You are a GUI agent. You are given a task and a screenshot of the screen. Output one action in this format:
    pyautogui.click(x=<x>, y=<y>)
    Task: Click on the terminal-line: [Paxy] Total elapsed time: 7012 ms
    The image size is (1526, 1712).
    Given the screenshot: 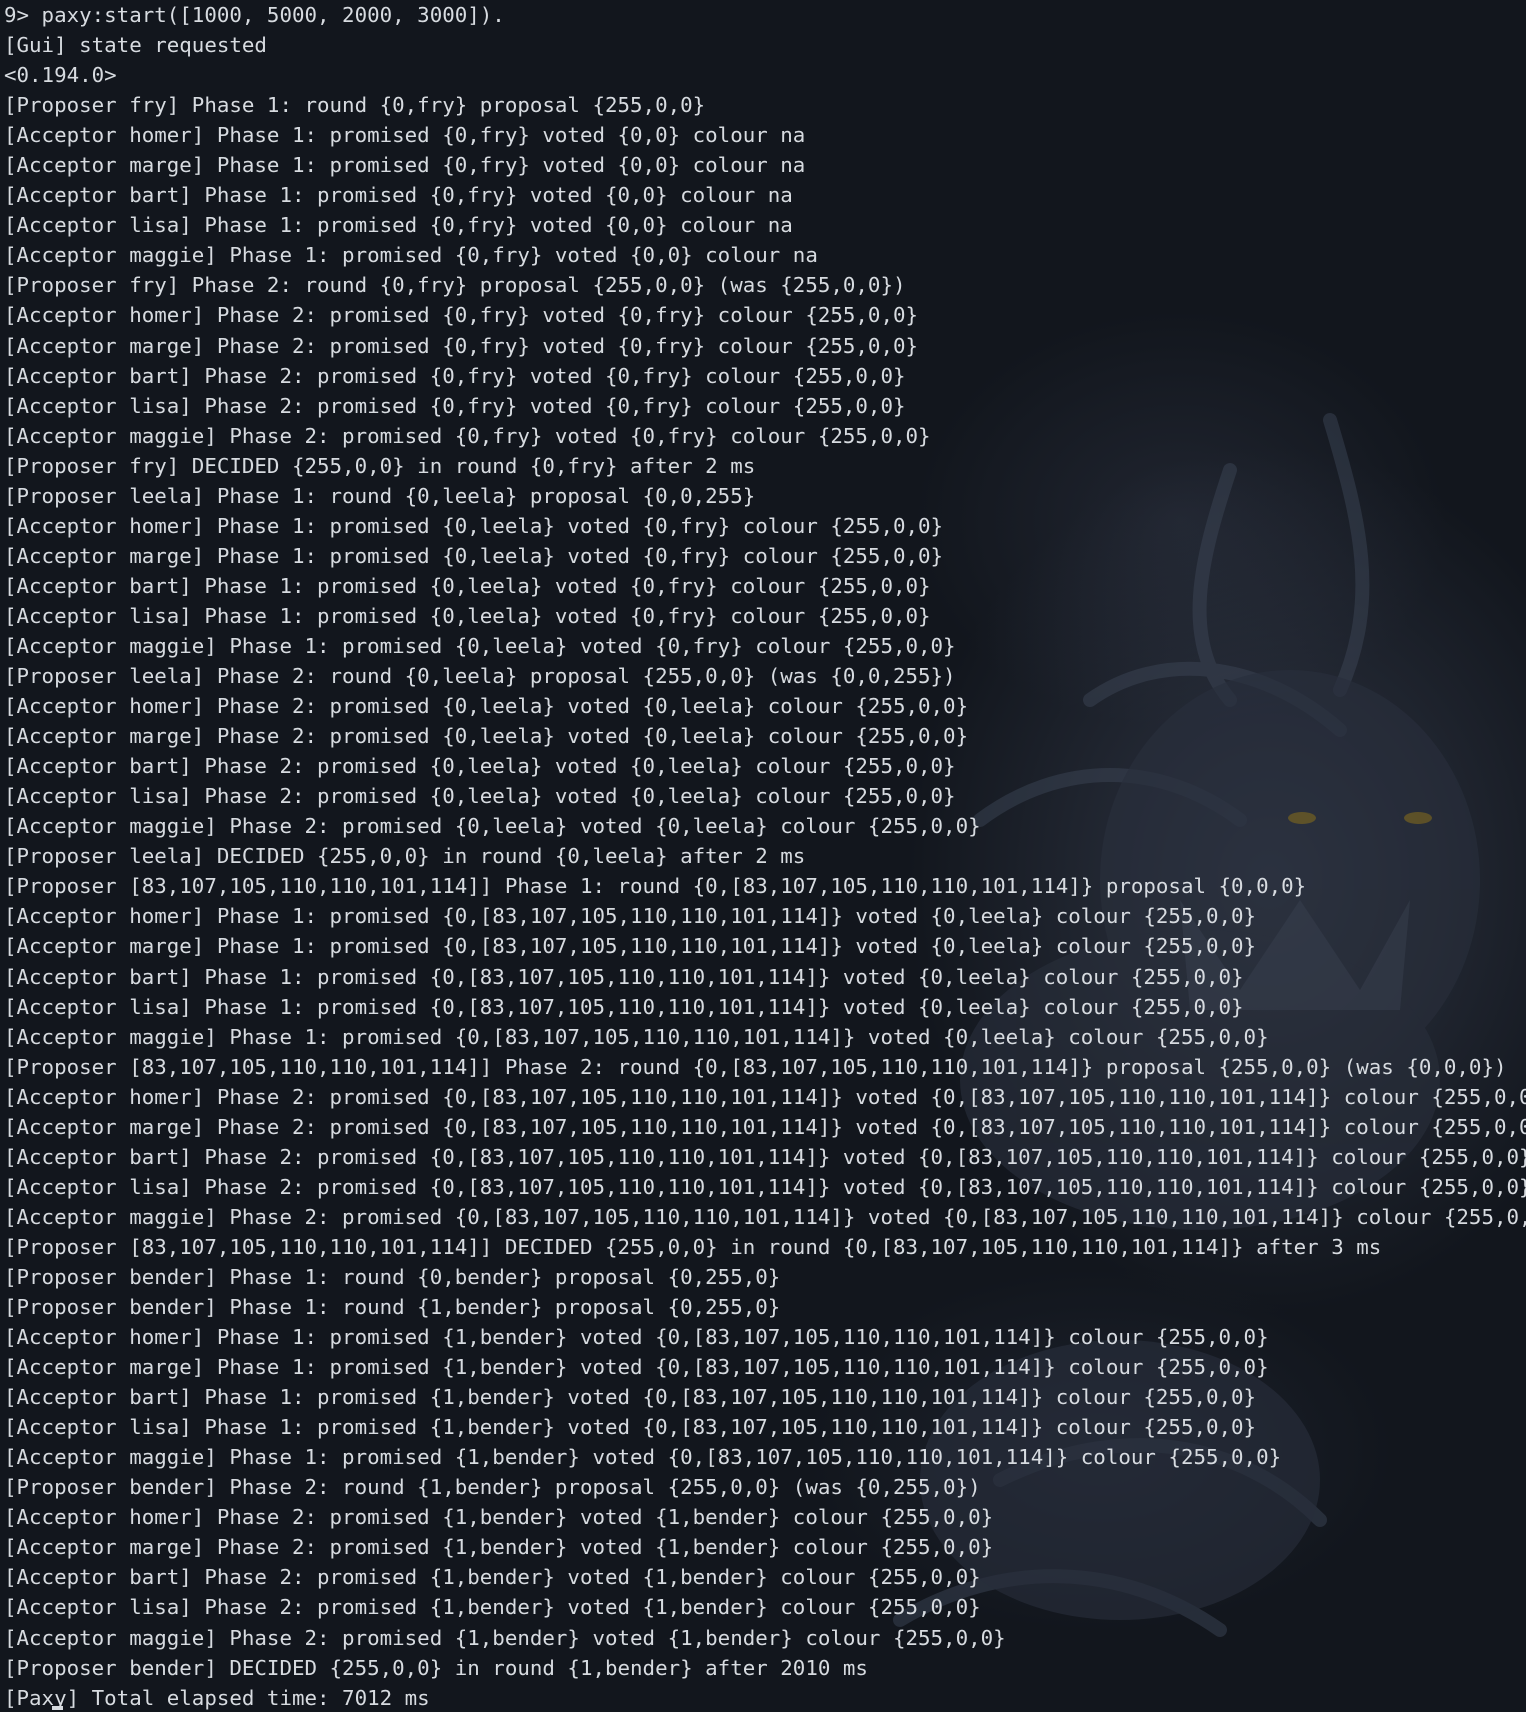 What is the action you would take?
    pyautogui.click(x=217, y=1697)
    